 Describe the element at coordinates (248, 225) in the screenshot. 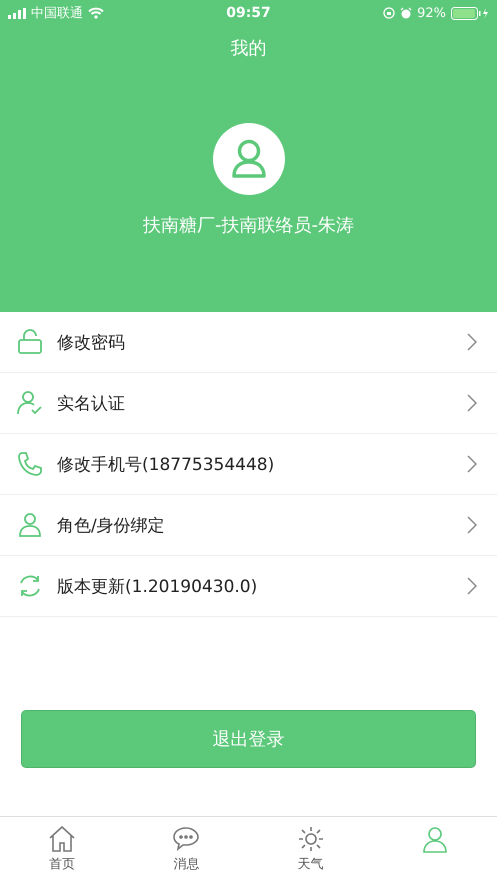

I see `user-name: 扶南糖厂-扶南联络员-朱涛` at that location.